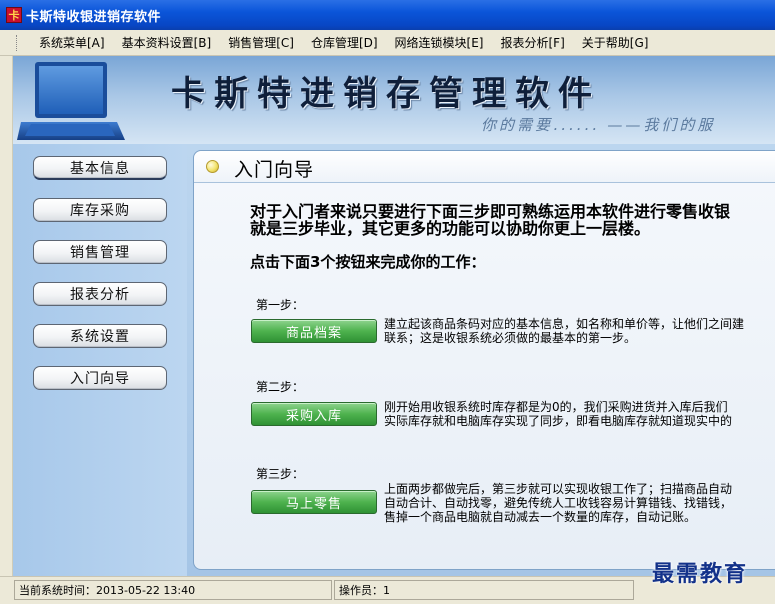  I want to click on step-1-label: 第一步：, so click(280, 305).